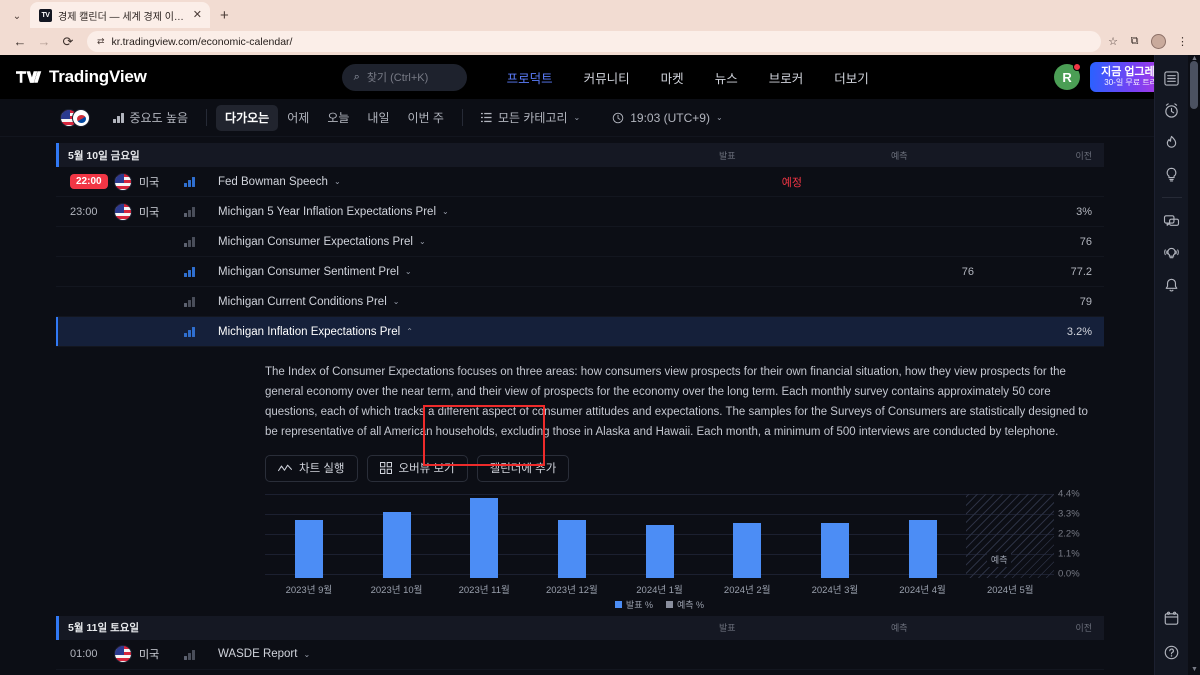 This screenshot has height=675, width=1200. Describe the element at coordinates (1069, 514) in the screenshot. I see `y-axis-tick: 3.3%` at that location.